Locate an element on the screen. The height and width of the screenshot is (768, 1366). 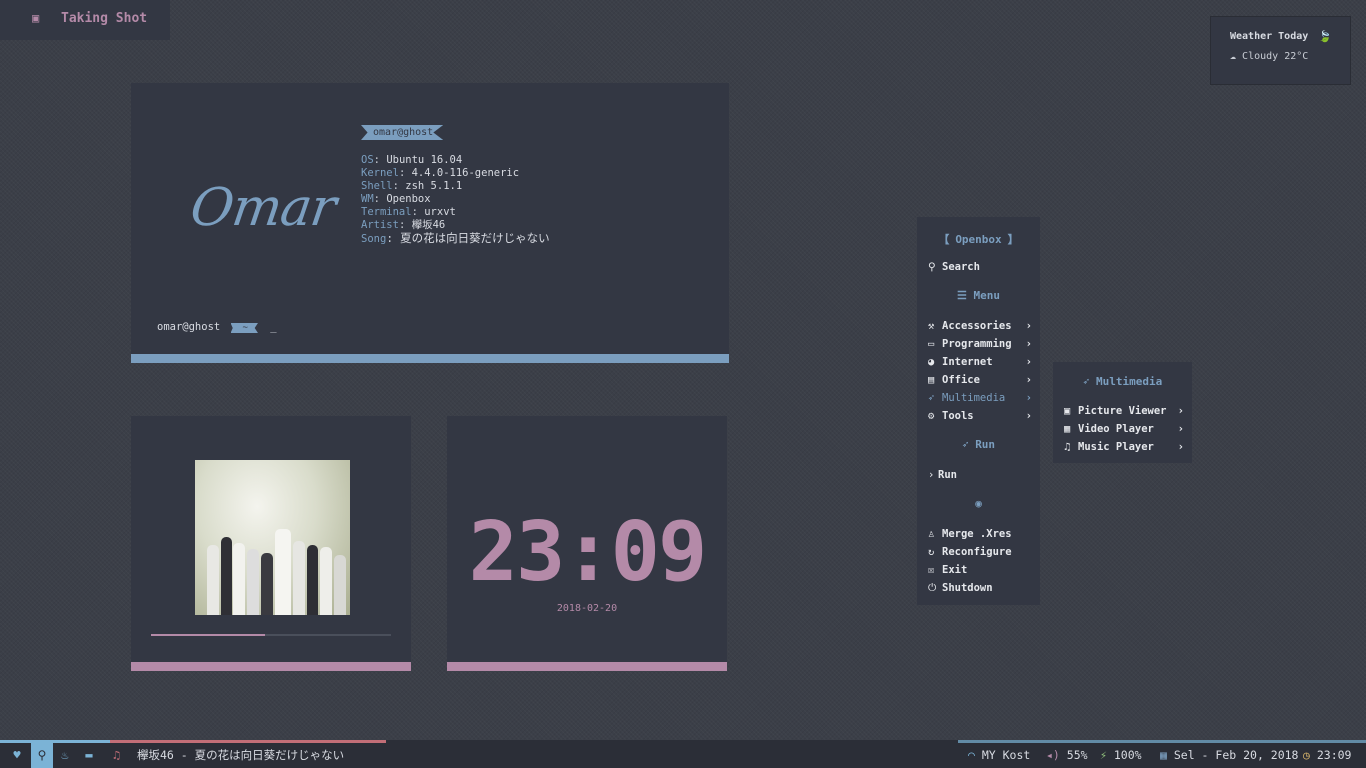
picture-icon: ▣ is located at coordinates (1067, 411).